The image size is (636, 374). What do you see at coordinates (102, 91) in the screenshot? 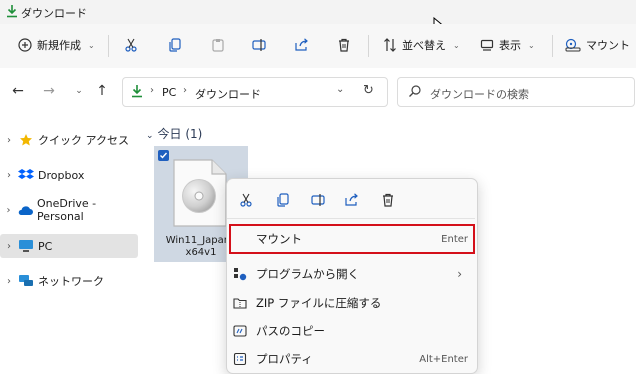
I see `up-arrow-icon: ↑` at bounding box center [102, 91].